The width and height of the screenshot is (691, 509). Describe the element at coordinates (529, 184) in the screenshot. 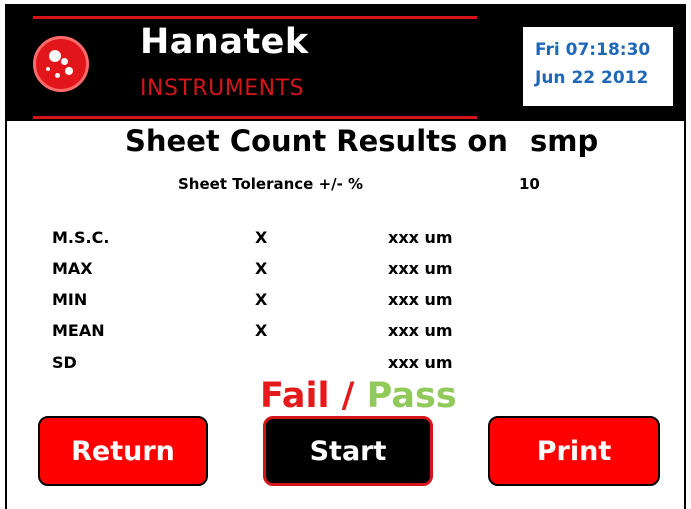

I see `tolerance-value: 10` at that location.